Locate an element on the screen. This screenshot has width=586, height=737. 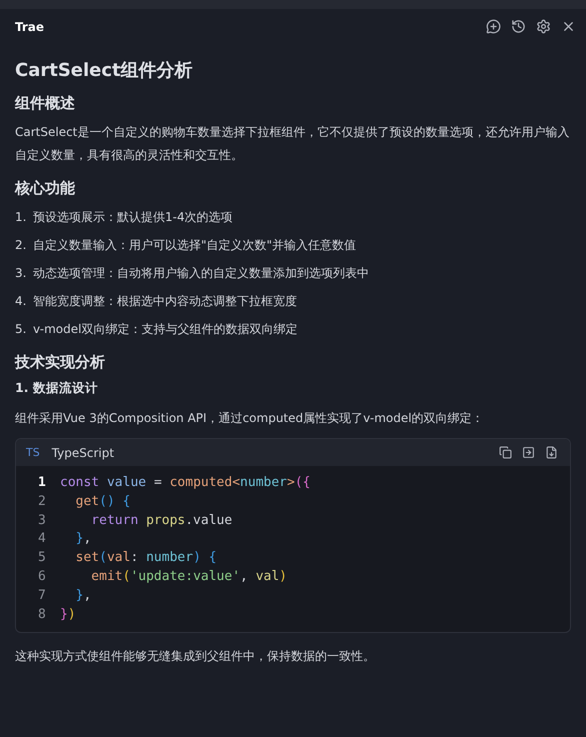
line-number: 5 is located at coordinates (42, 558).